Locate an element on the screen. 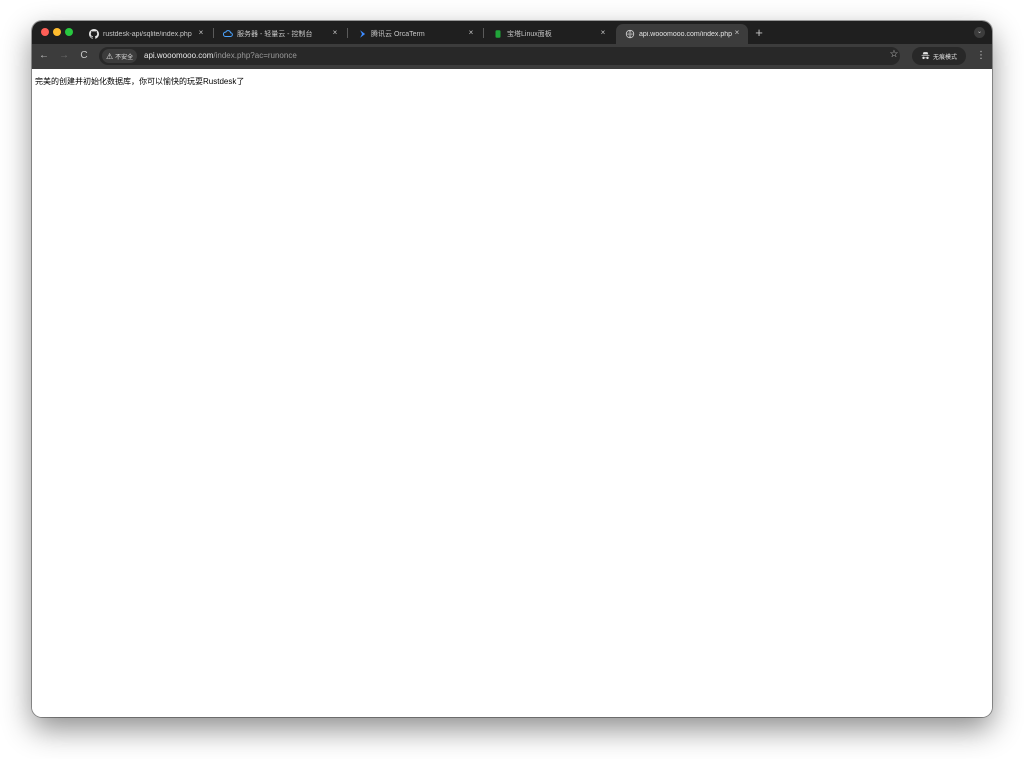 The image size is (1024, 759). tab-title: rustdesk-api/sqlite/index.php is located at coordinates (147, 34).